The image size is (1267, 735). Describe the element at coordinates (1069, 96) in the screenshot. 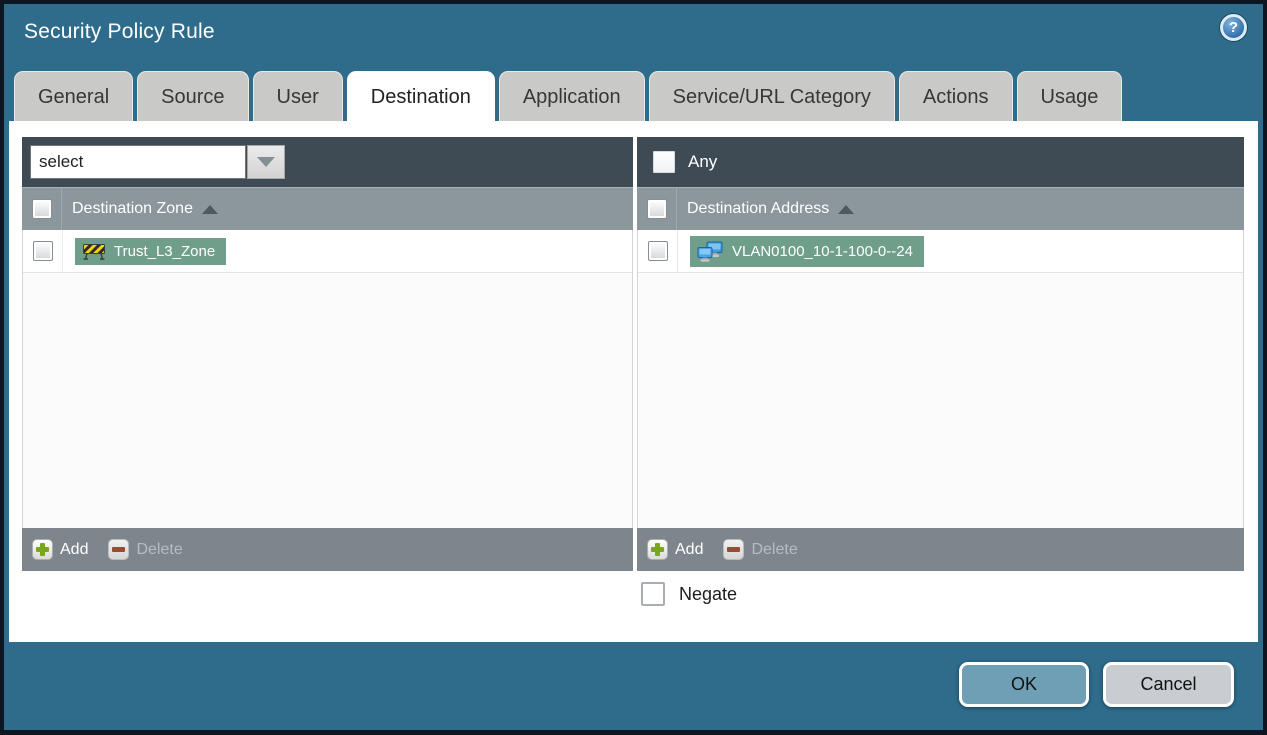

I see `tab-usage: Usage` at that location.